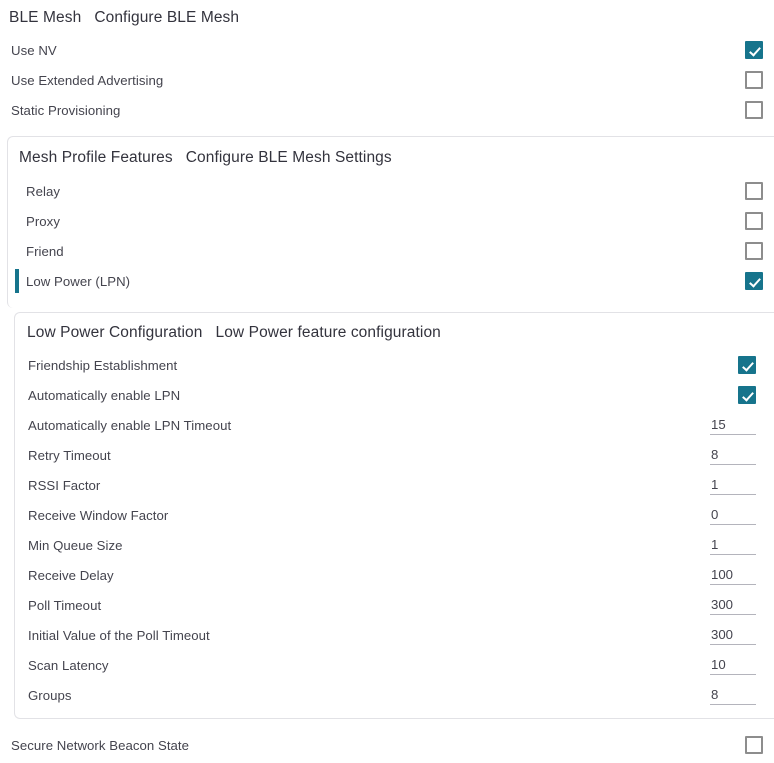 This screenshot has width=774, height=763. What do you see at coordinates (394, 251) in the screenshot?
I see `setting-row-friend: Friend` at bounding box center [394, 251].